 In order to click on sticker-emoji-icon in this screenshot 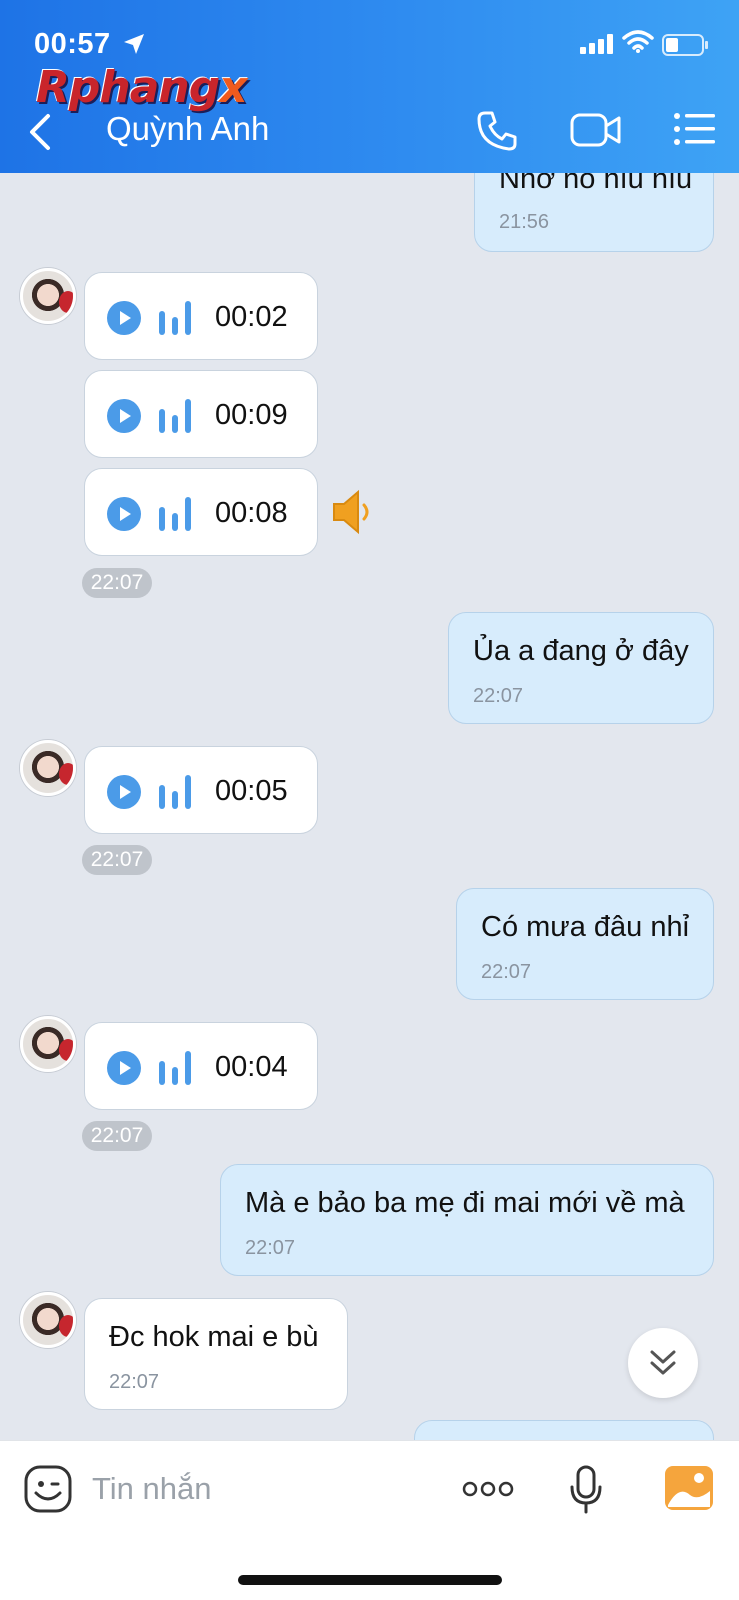, I will do `click(48, 1489)`.